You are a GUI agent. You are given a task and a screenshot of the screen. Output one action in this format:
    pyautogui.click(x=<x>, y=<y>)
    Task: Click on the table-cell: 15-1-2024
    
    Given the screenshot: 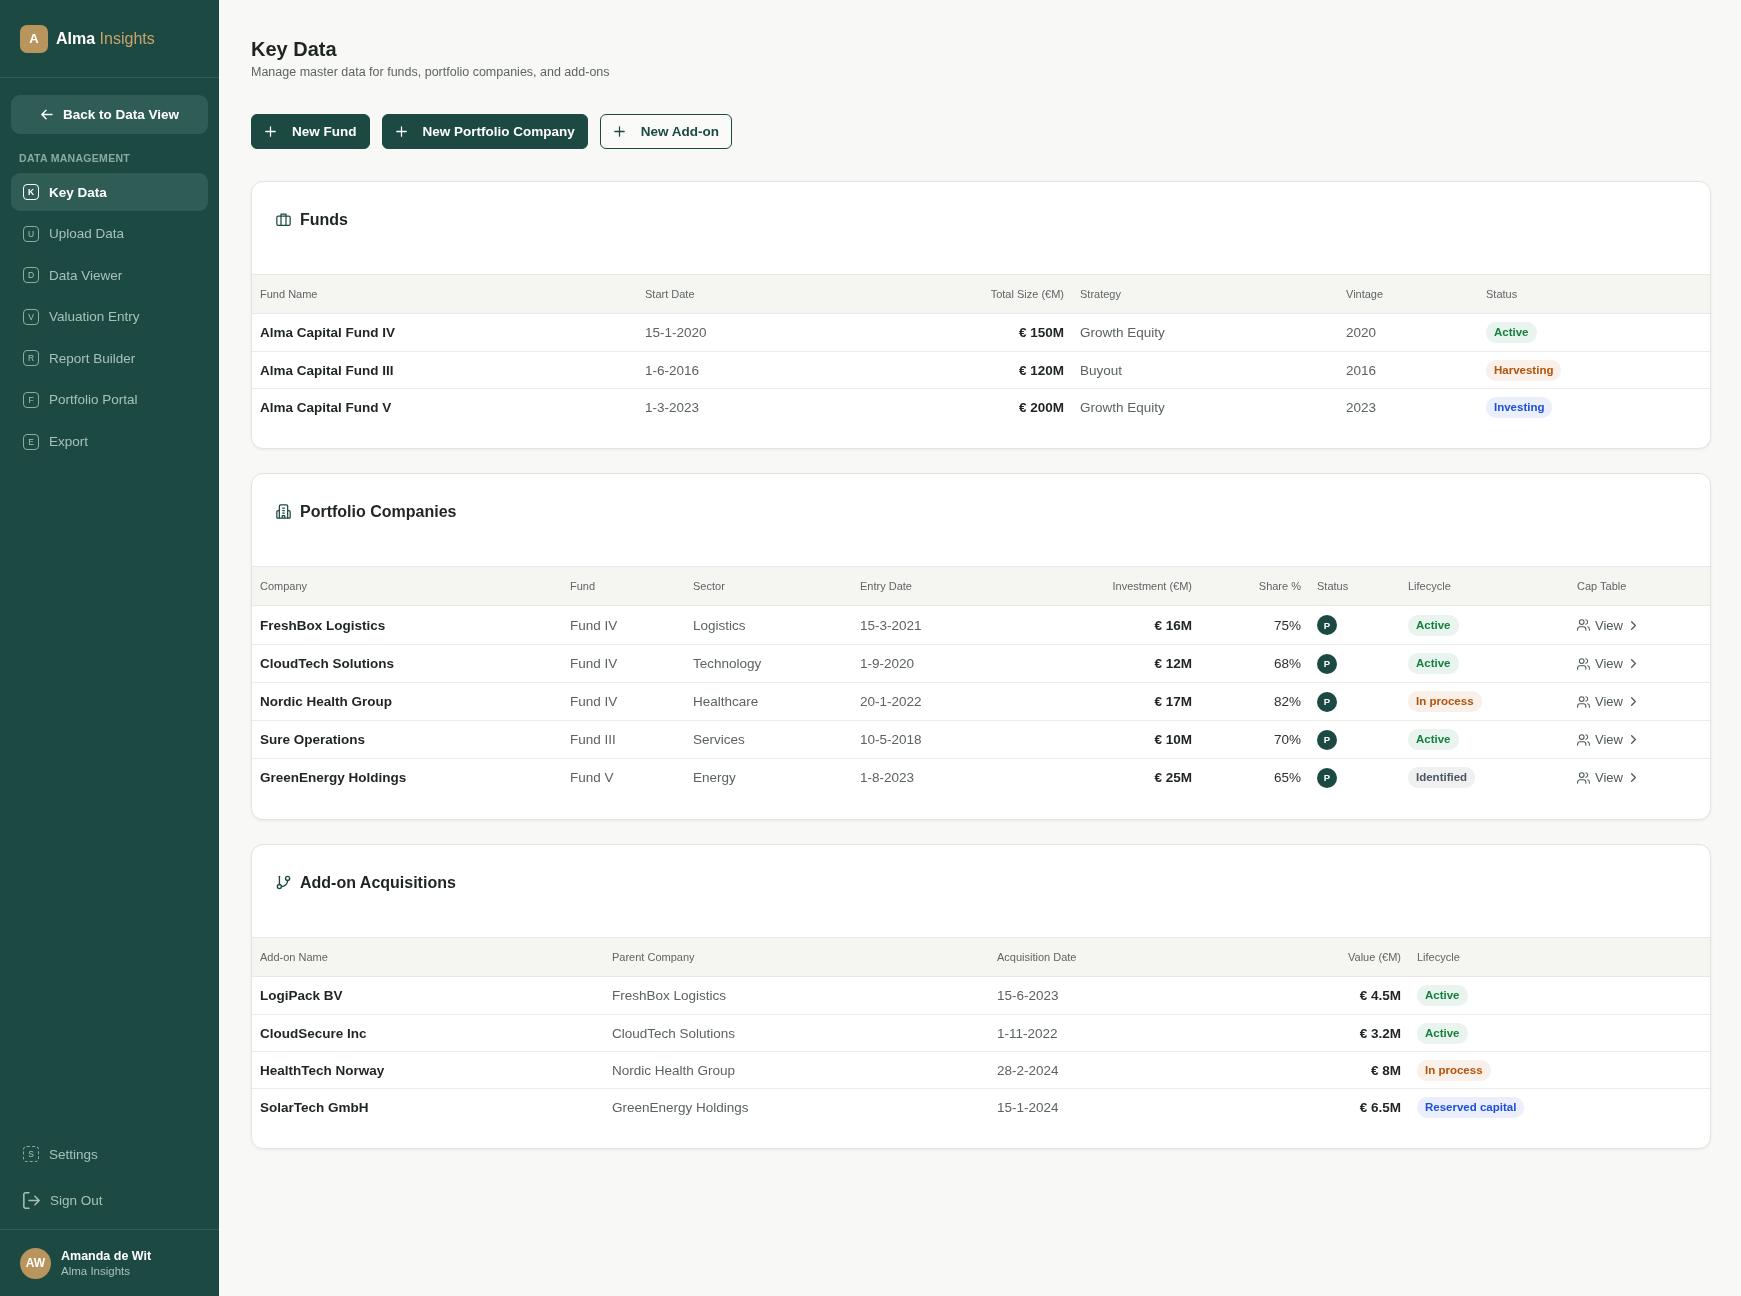 What is the action you would take?
    pyautogui.click(x=1028, y=1107)
    